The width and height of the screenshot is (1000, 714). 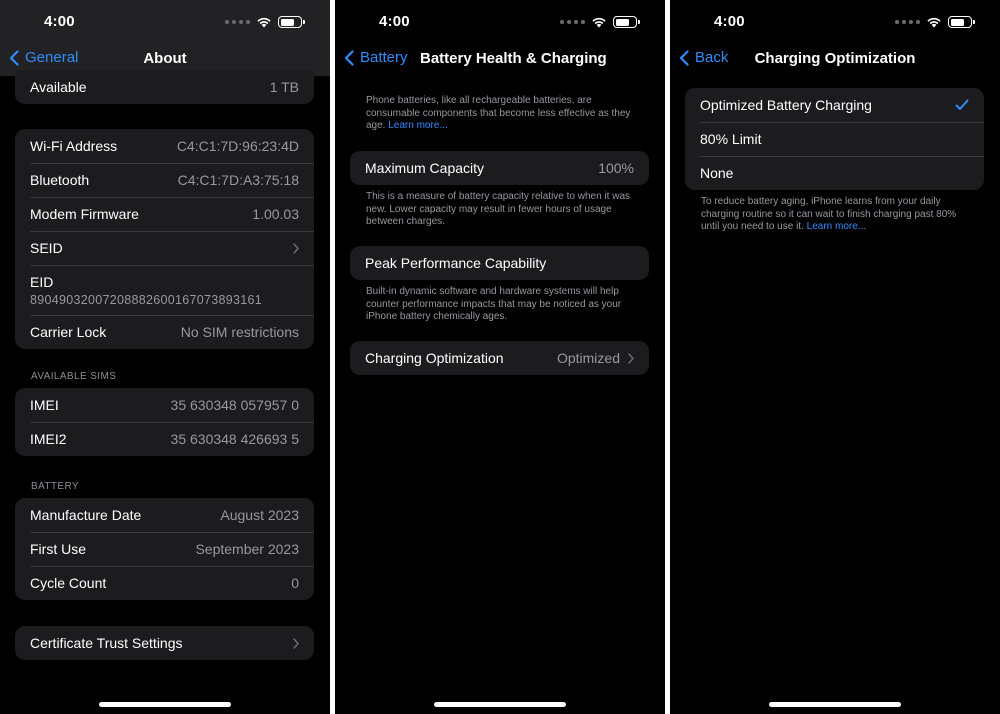 I want to click on page-title: About, so click(x=165, y=58).